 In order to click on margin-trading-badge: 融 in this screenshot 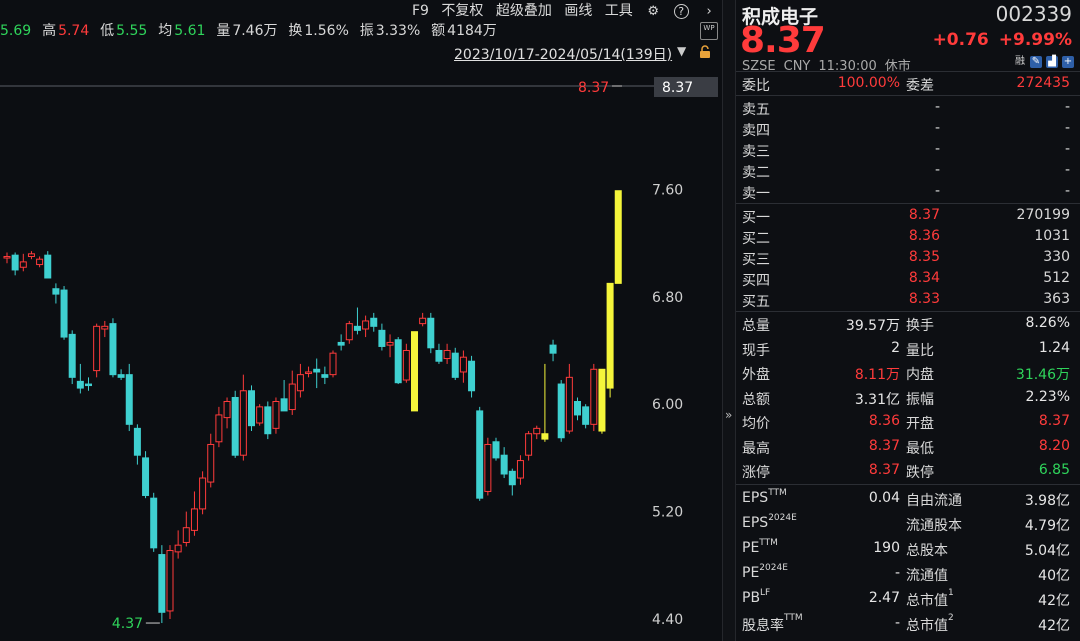, I will do `click(1020, 62)`.